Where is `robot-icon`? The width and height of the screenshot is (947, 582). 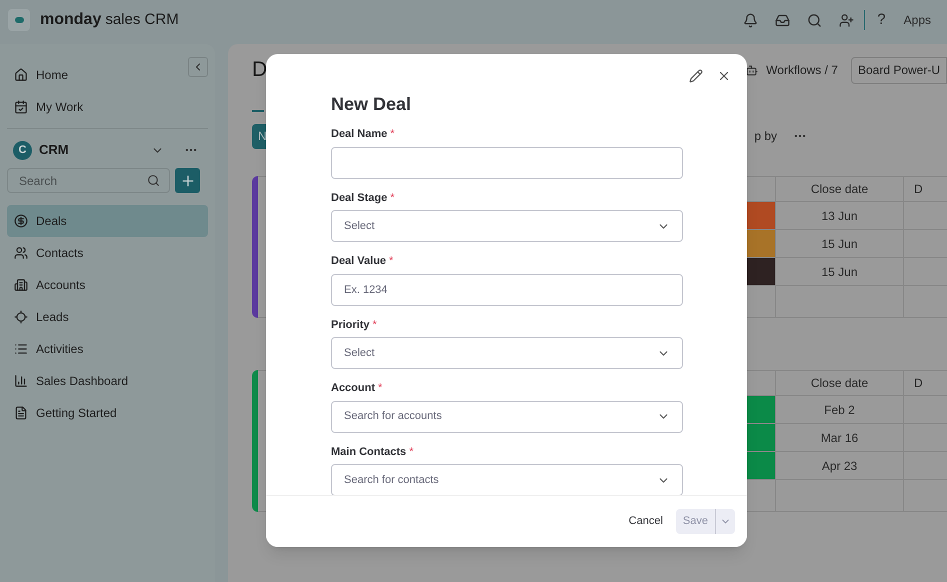 robot-icon is located at coordinates (751, 70).